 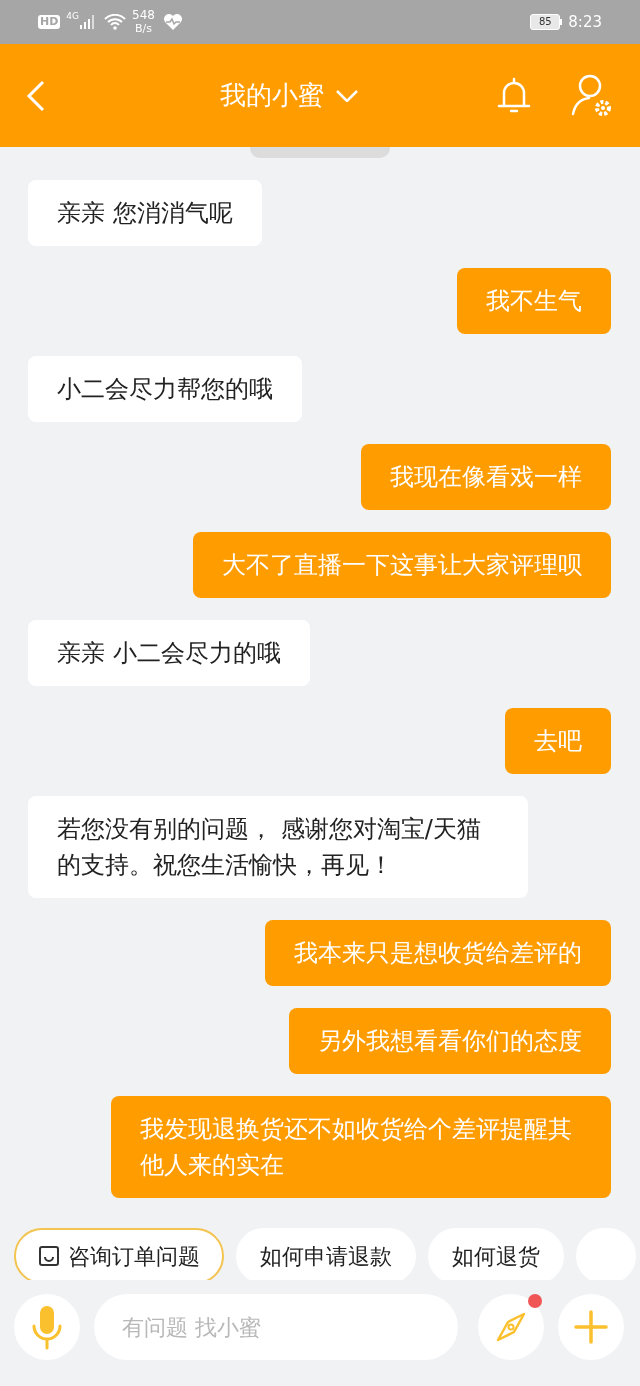 I want to click on user-settings-icon, so click(x=592, y=95).